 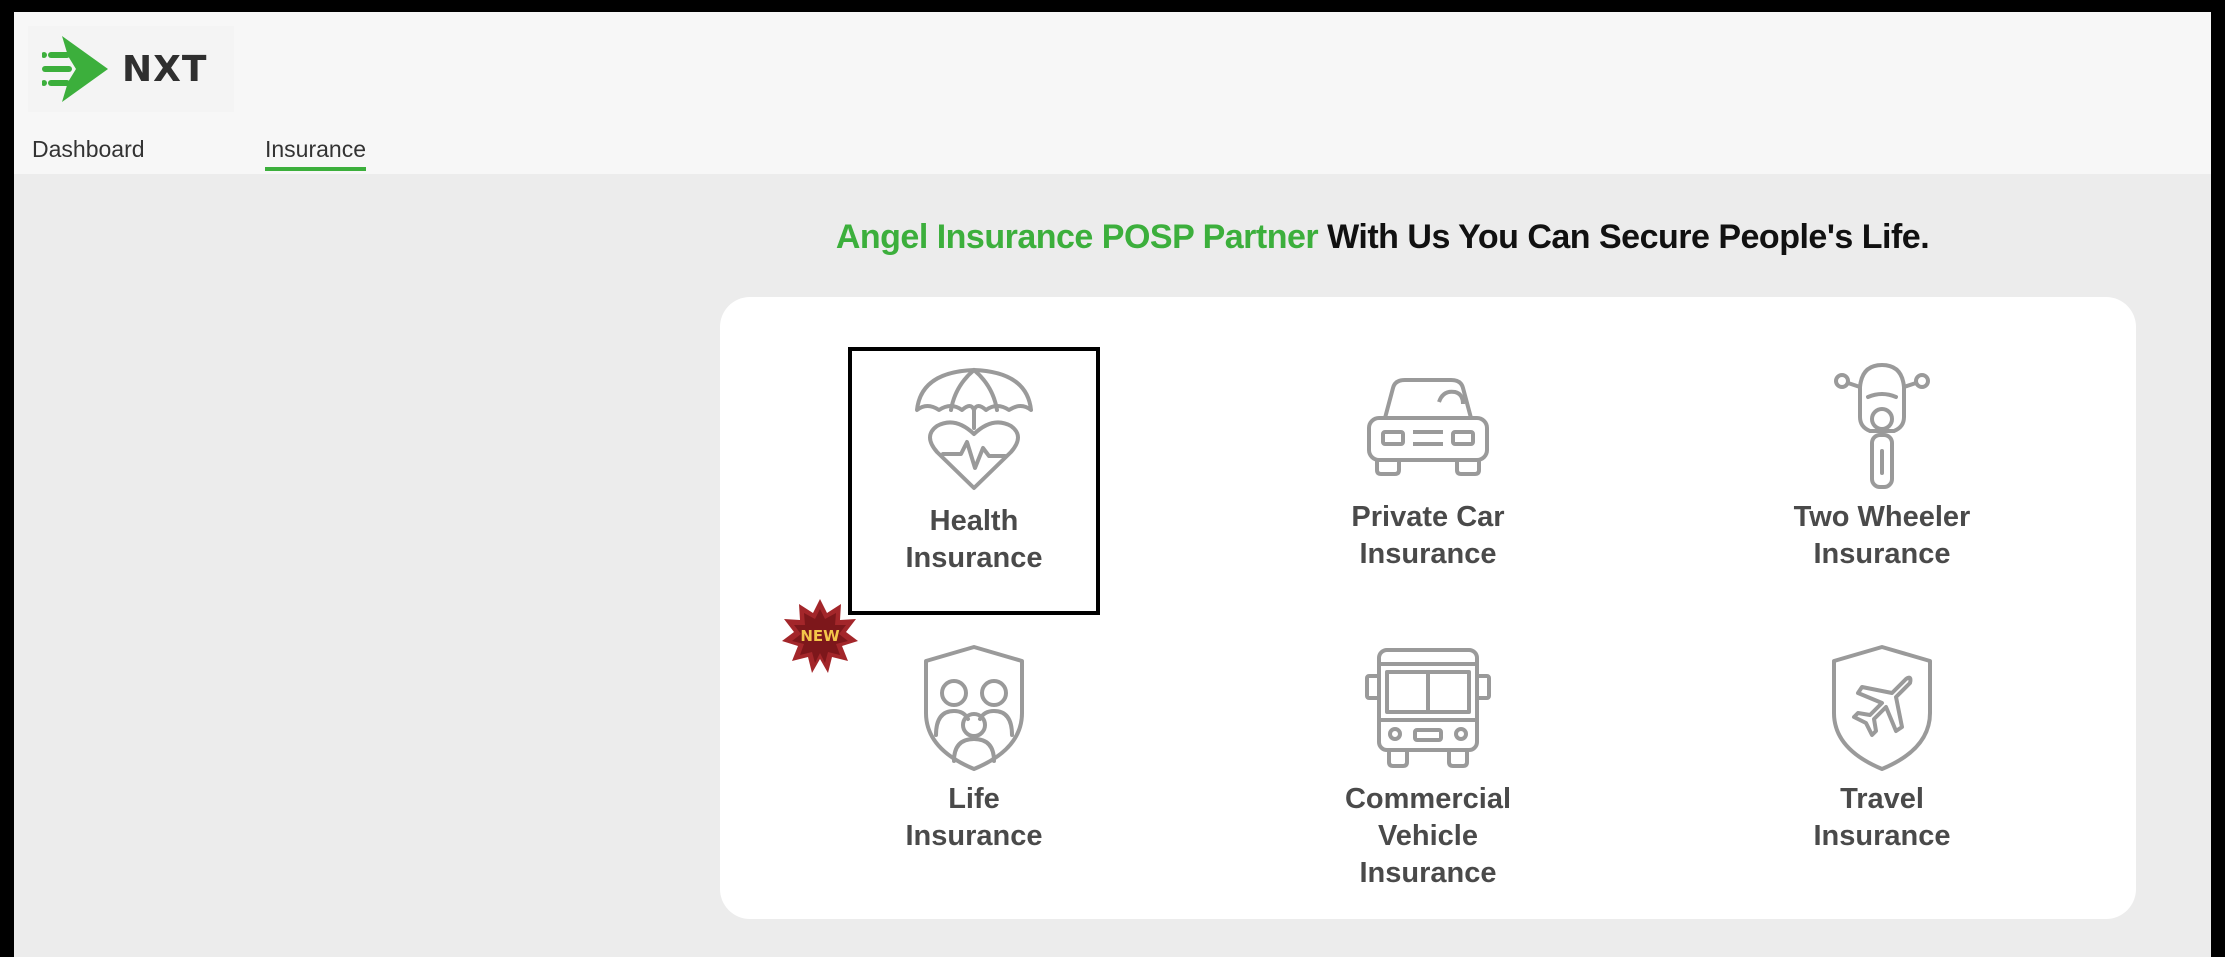 What do you see at coordinates (974, 430) in the screenshot?
I see `umbrella-heart-icon` at bounding box center [974, 430].